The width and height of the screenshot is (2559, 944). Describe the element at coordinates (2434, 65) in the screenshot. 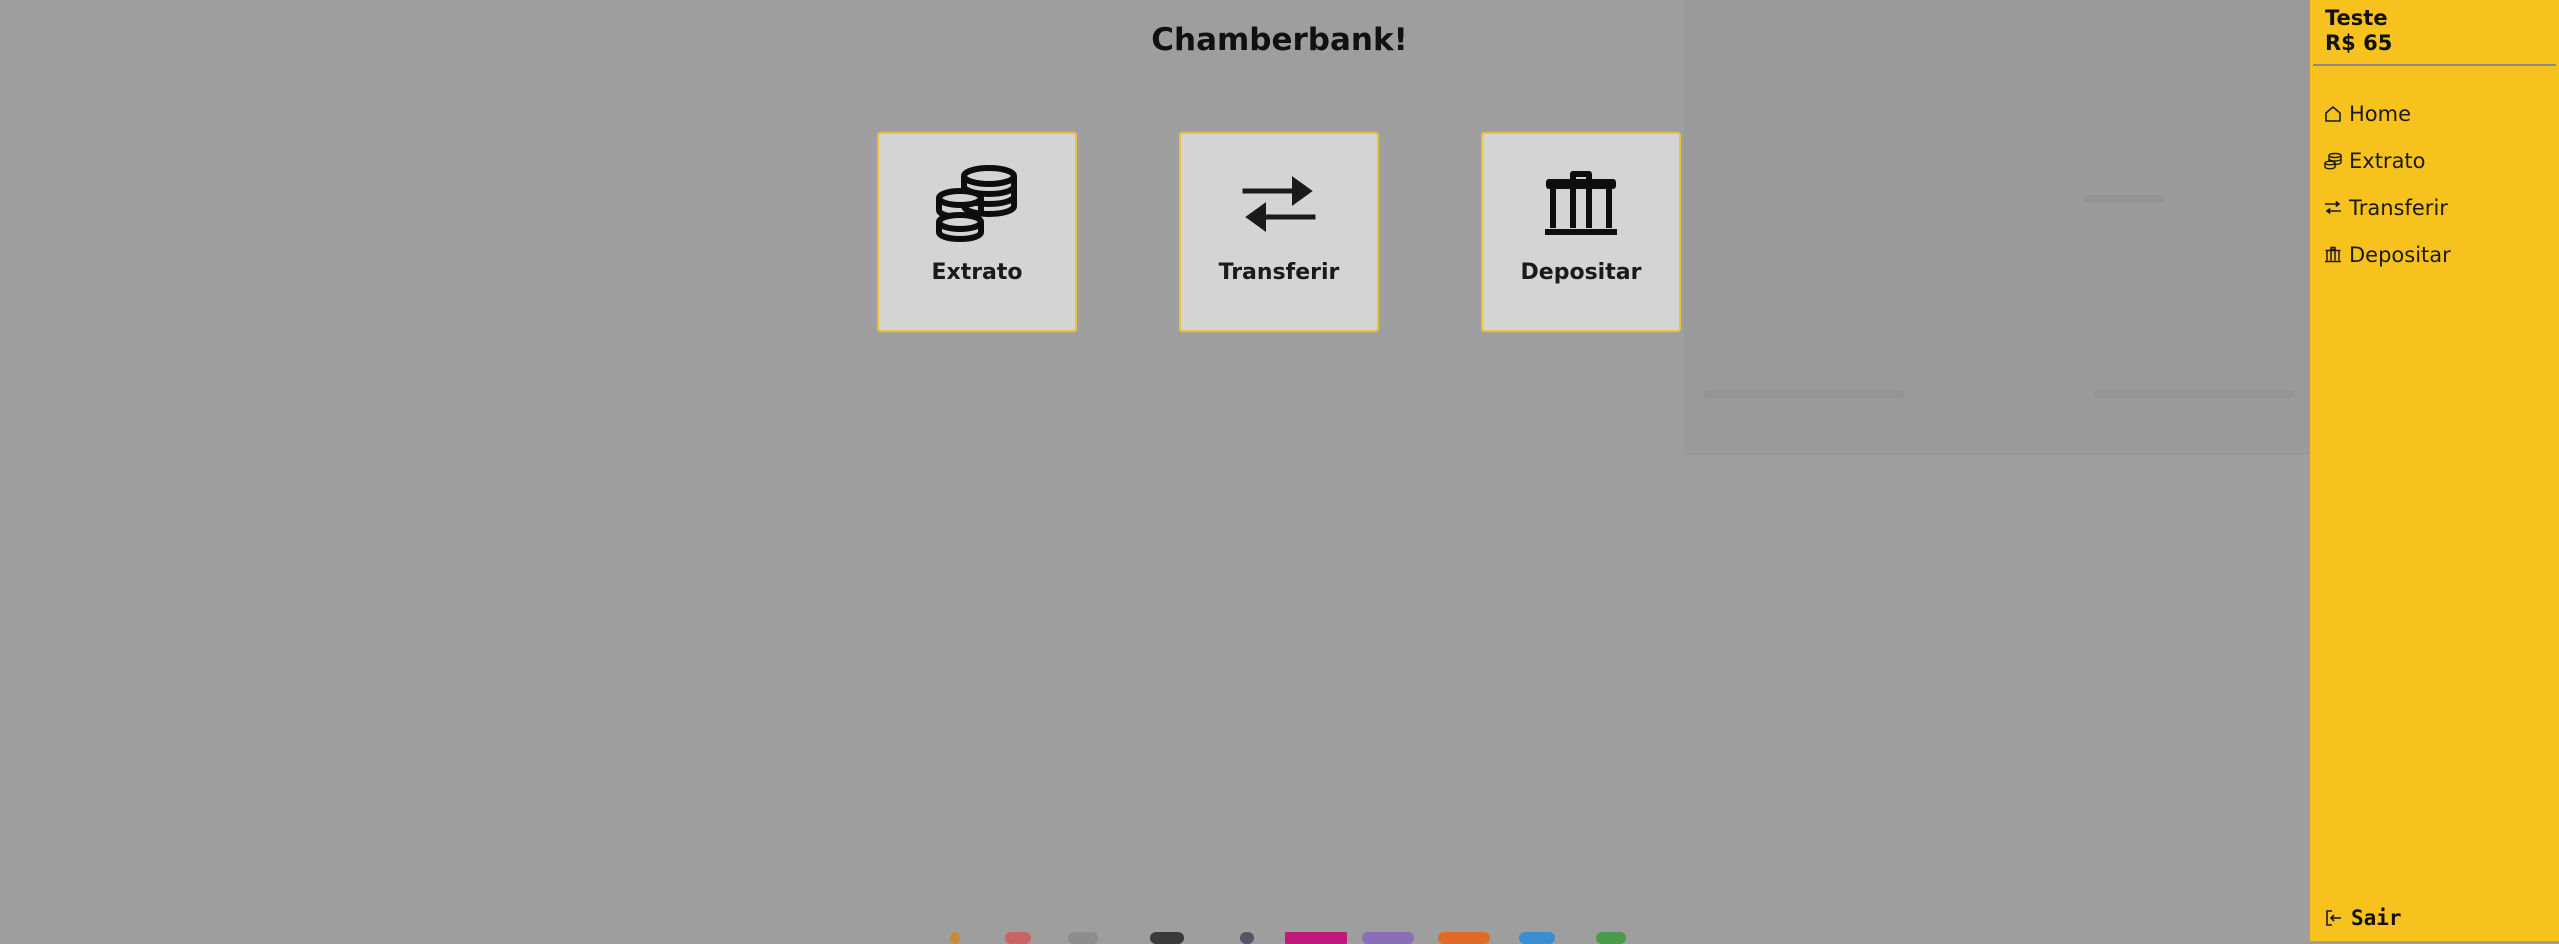

I see `sidebar-divider` at that location.